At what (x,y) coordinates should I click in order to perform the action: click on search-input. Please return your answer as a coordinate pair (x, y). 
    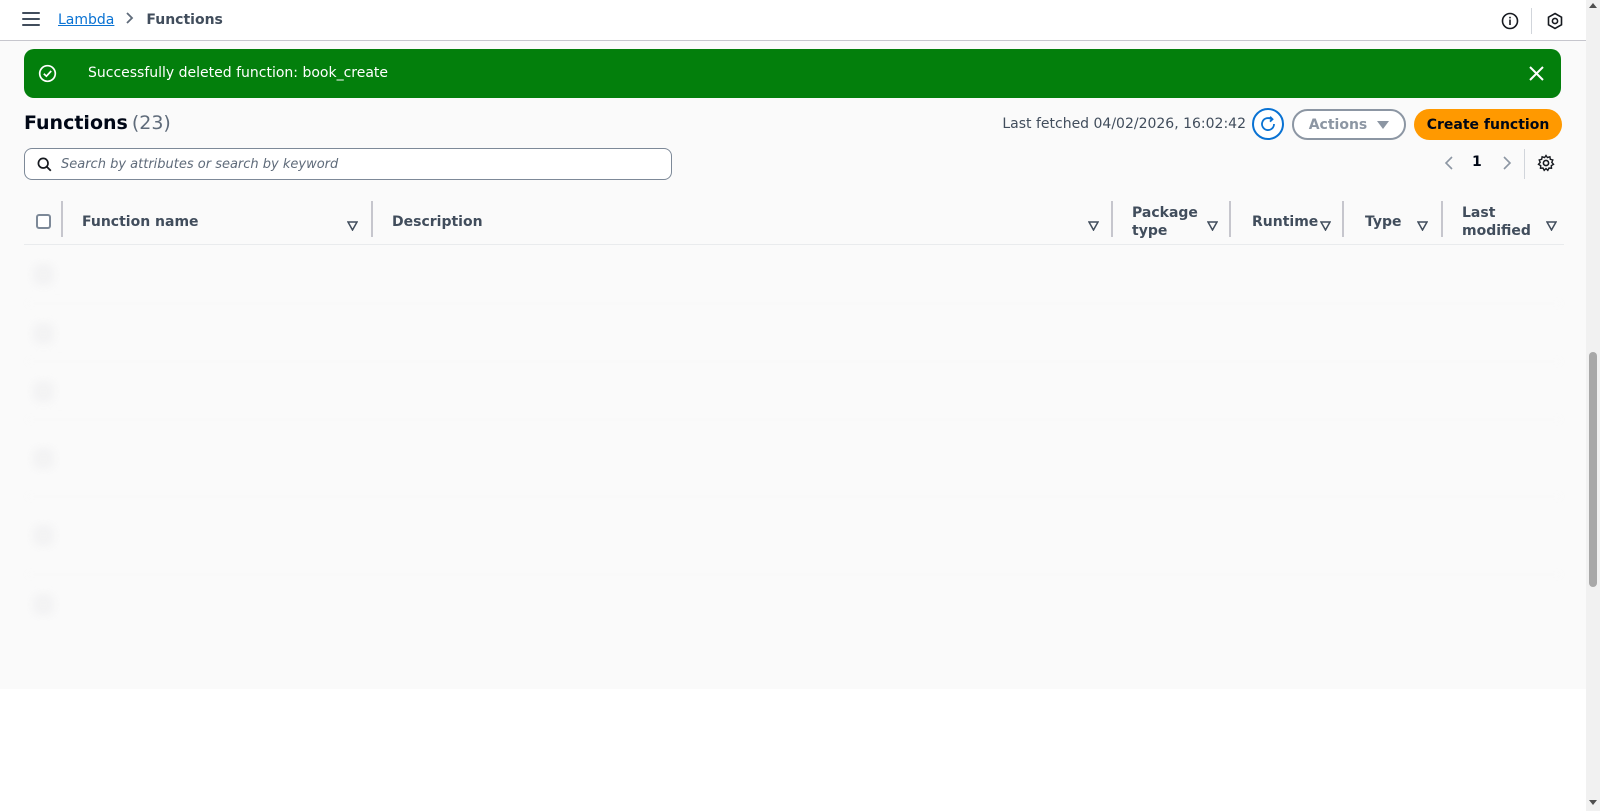
    Looking at the image, I should click on (361, 164).